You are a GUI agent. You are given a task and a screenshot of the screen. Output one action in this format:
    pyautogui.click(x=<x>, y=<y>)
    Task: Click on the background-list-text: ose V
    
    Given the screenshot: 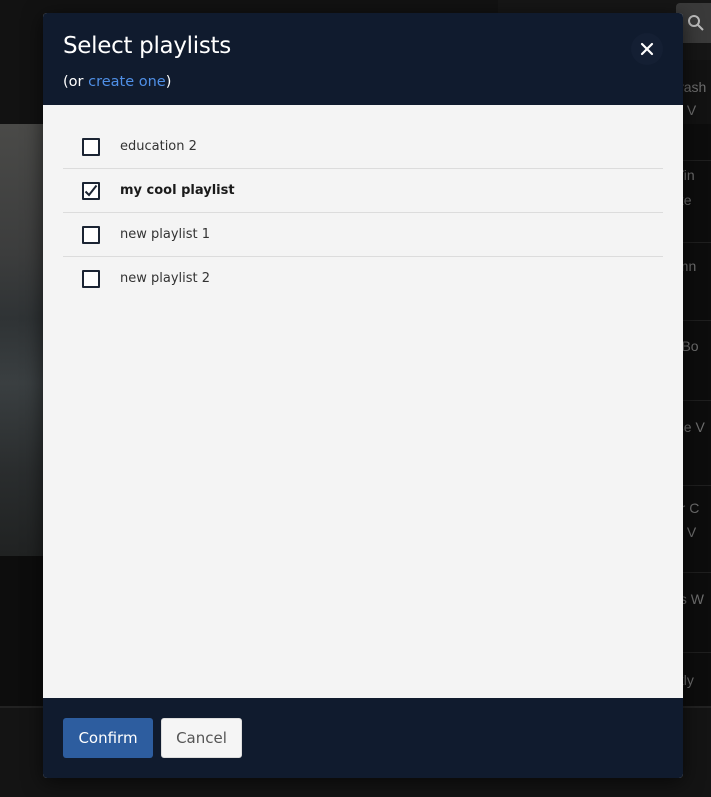 What is the action you would take?
    pyautogui.click(x=694, y=427)
    